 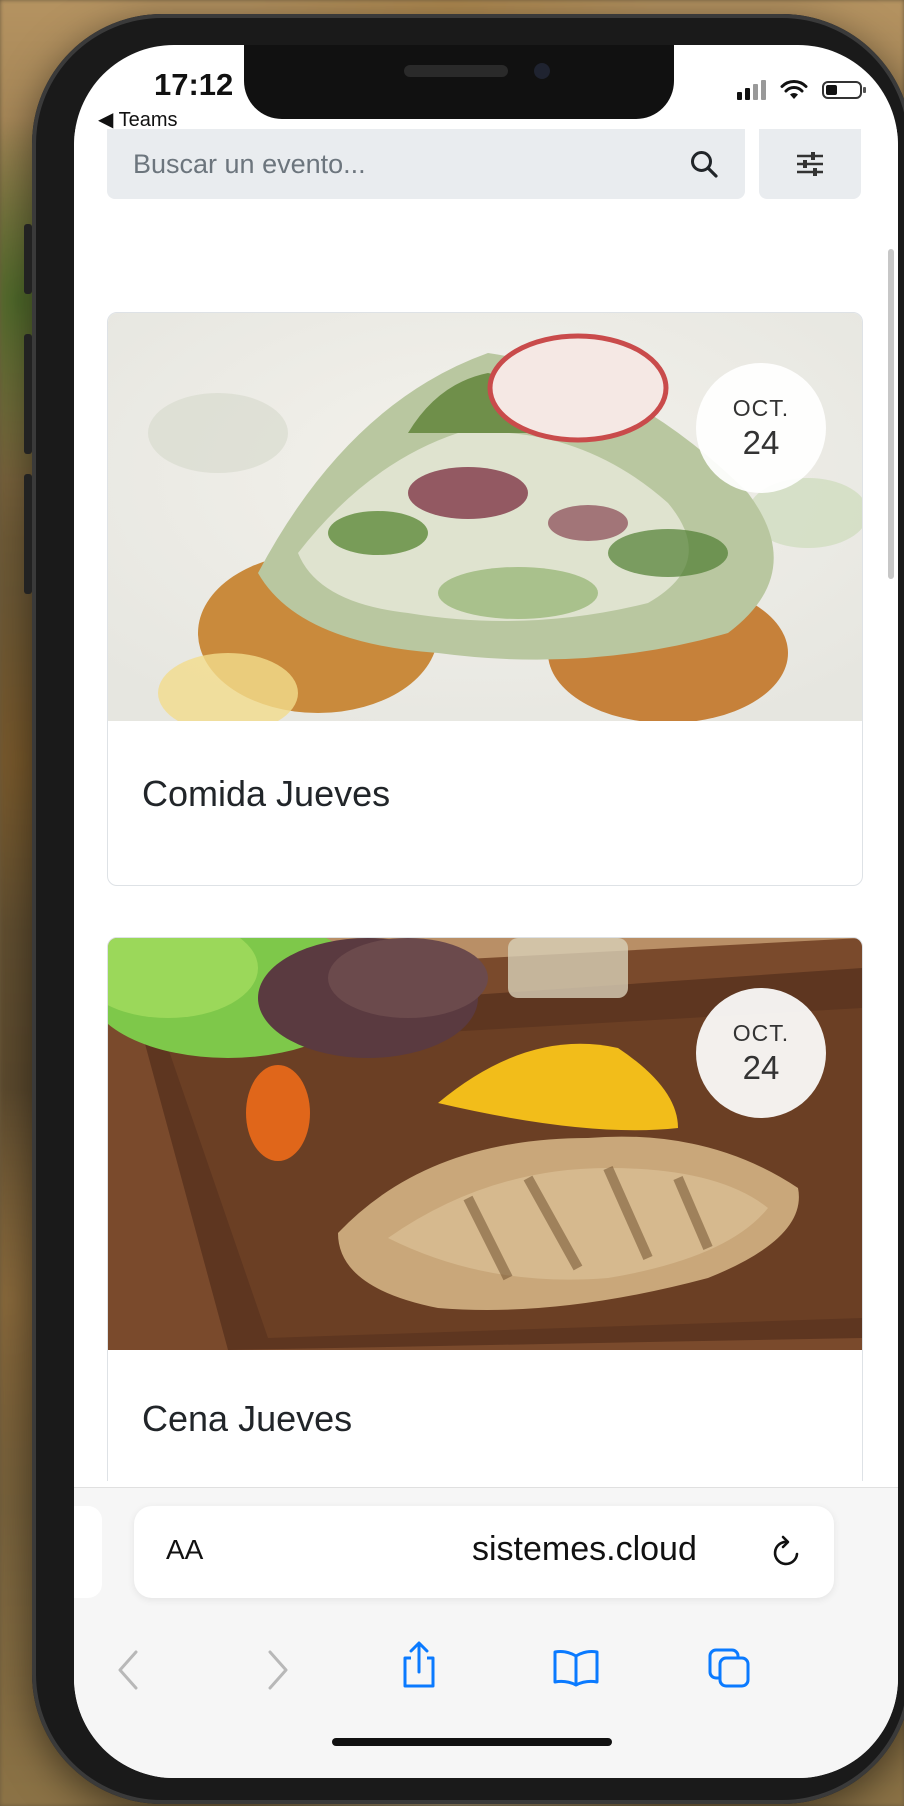 What do you see at coordinates (576, 1668) in the screenshot?
I see `bookmarks-icon` at bounding box center [576, 1668].